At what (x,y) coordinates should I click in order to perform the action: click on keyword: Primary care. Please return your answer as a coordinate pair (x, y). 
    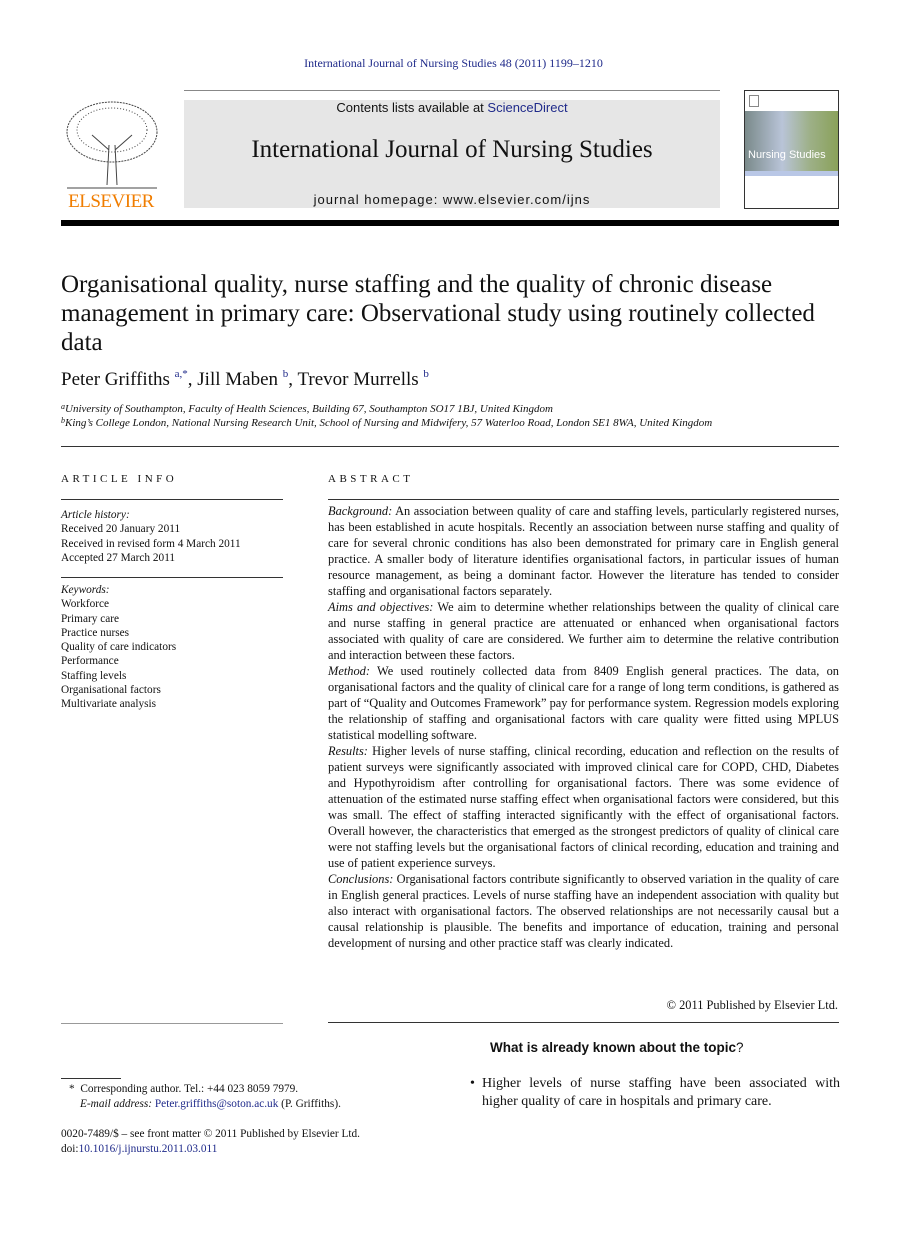
    Looking at the image, I should click on (90, 618).